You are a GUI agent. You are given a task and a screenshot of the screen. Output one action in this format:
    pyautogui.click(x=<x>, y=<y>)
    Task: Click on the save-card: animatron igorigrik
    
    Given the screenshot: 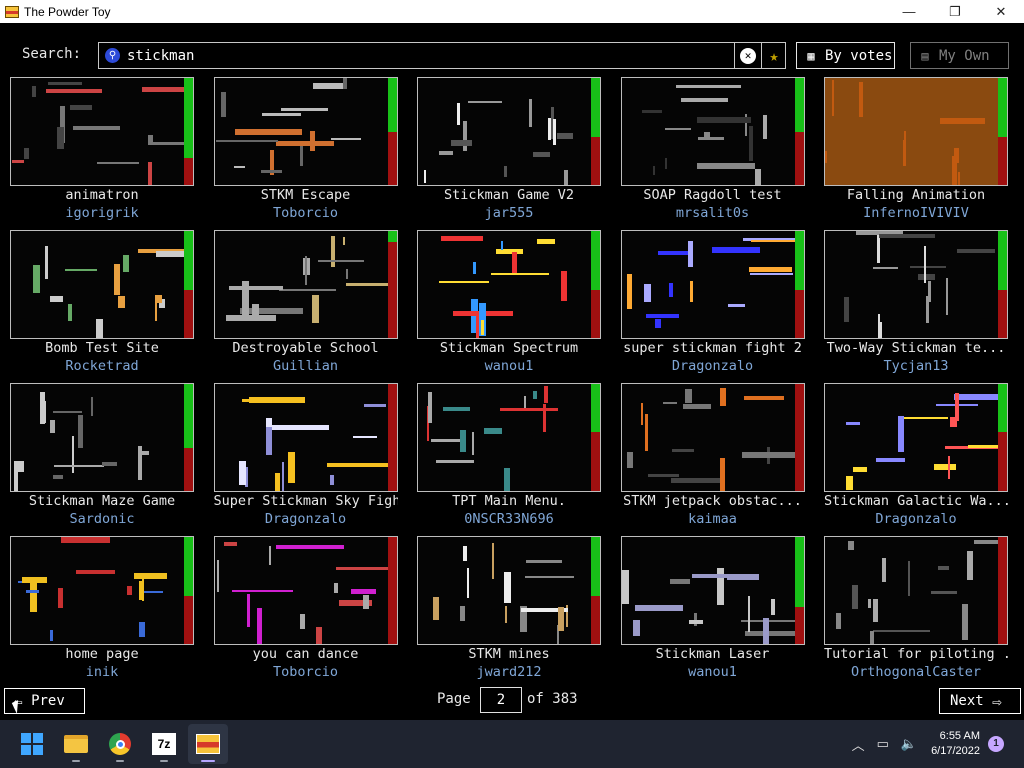 What is the action you would take?
    pyautogui.click(x=107, y=149)
    